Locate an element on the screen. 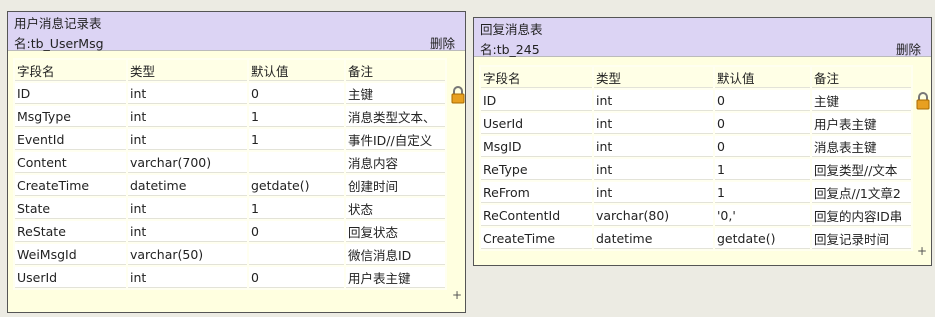 The height and width of the screenshot is (317, 935). comment-cell: 微信消息ID is located at coordinates (395, 254).